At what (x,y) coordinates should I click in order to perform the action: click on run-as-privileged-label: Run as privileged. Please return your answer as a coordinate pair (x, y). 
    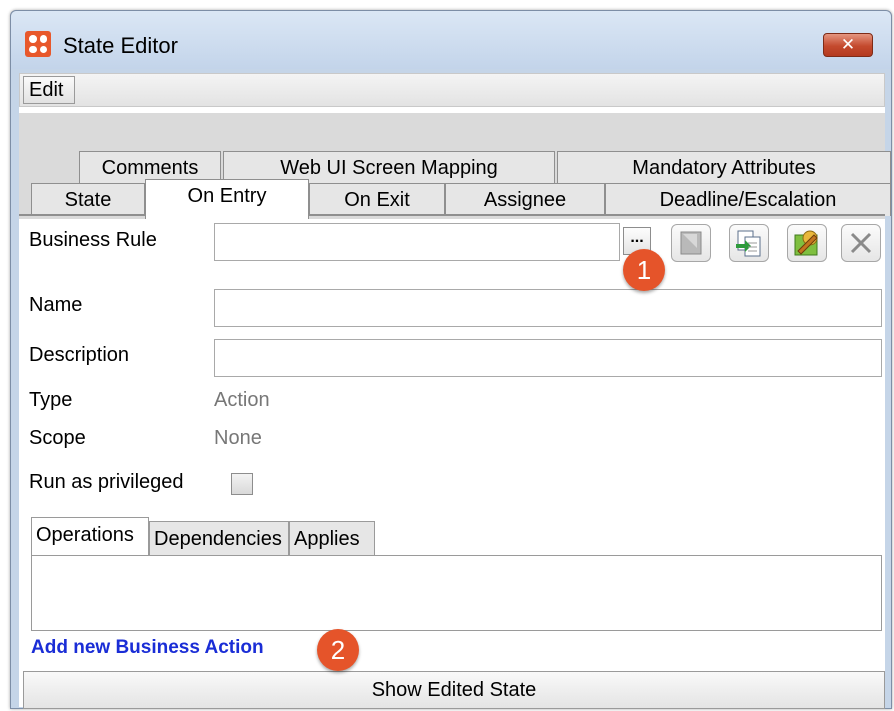
    Looking at the image, I should click on (106, 482).